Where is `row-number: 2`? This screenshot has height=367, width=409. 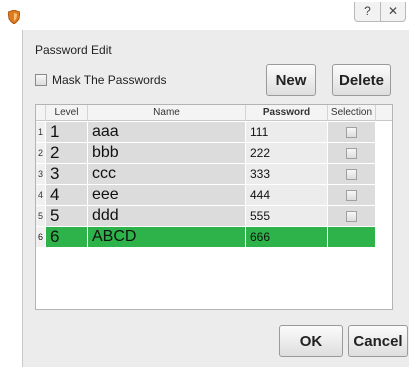 row-number: 2 is located at coordinates (41, 153).